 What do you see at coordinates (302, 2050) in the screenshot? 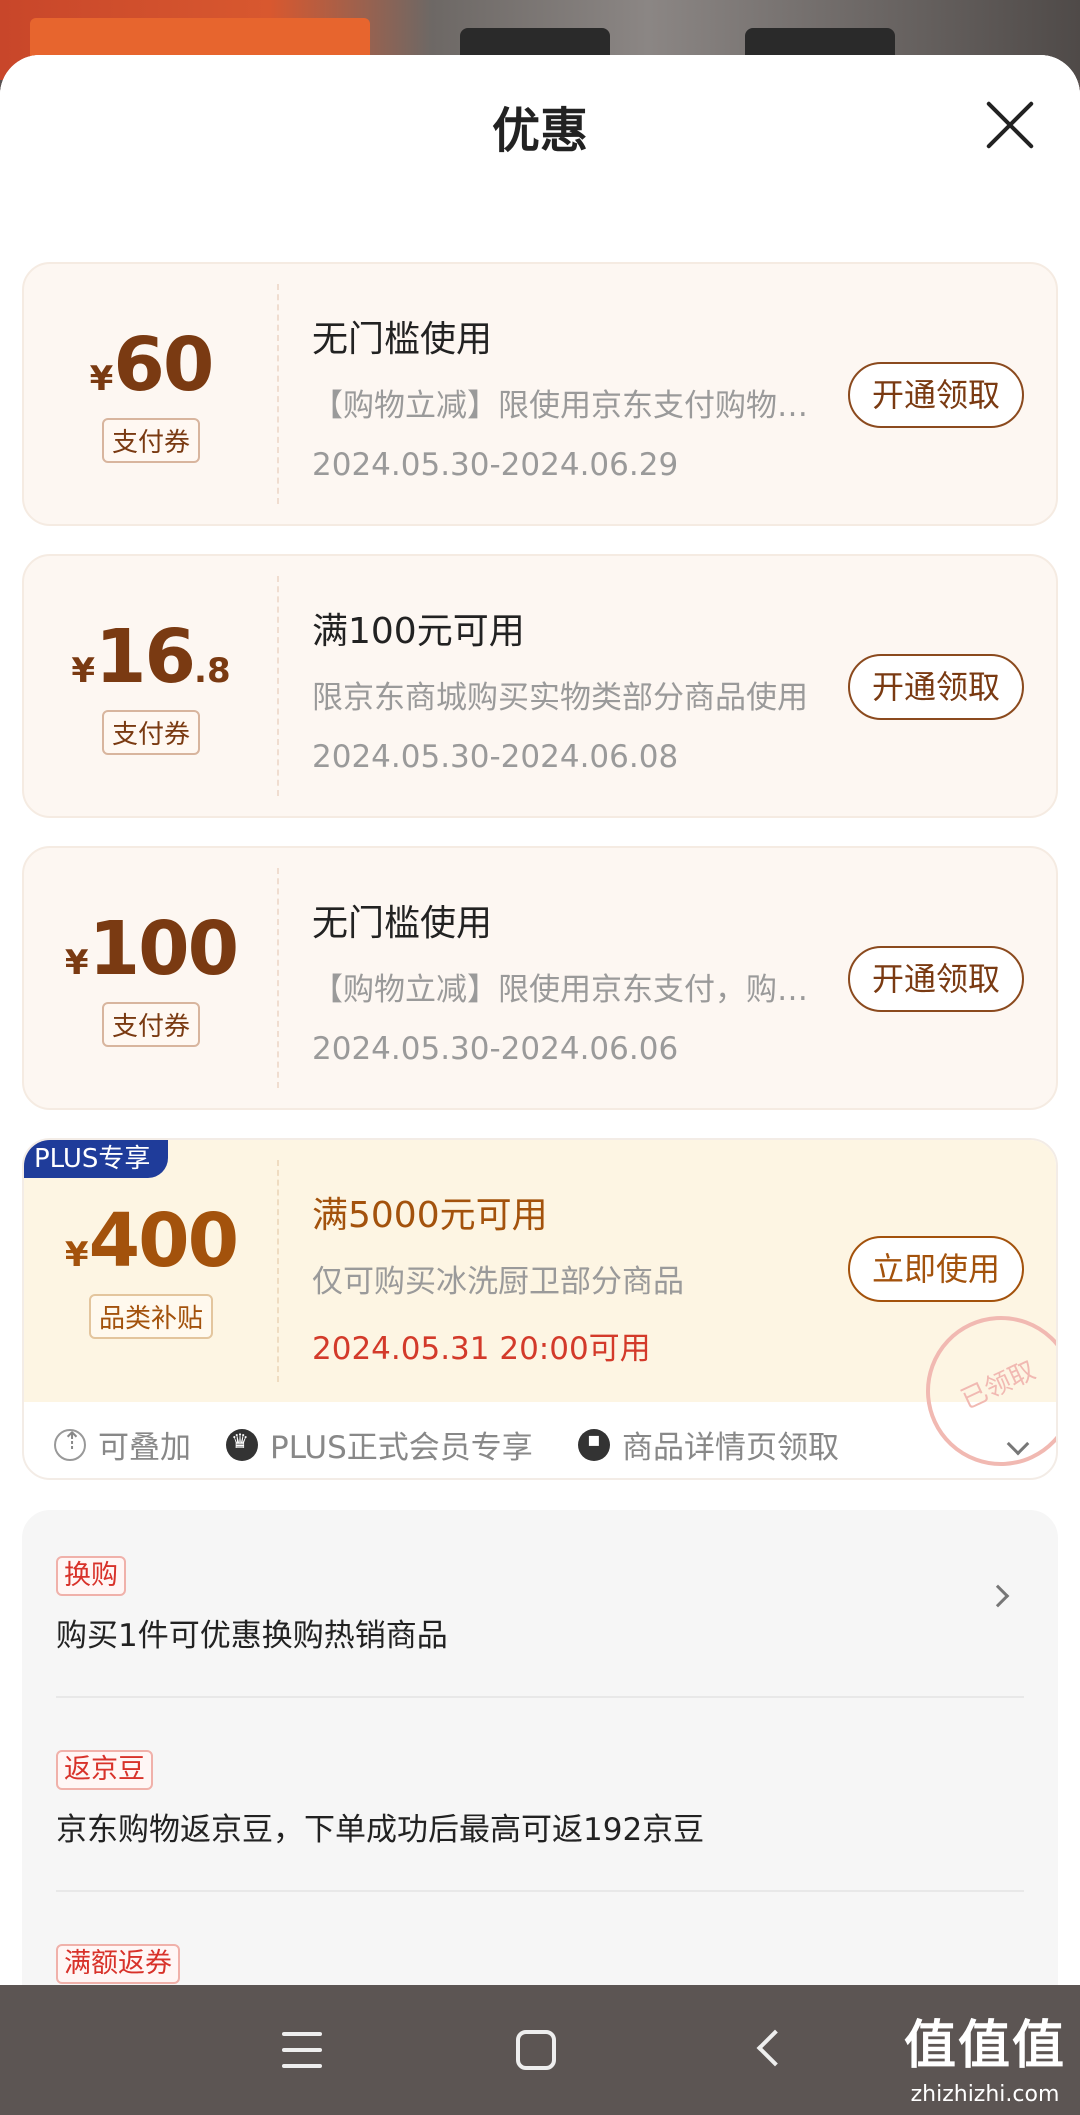
I see `recent-apps-button` at bounding box center [302, 2050].